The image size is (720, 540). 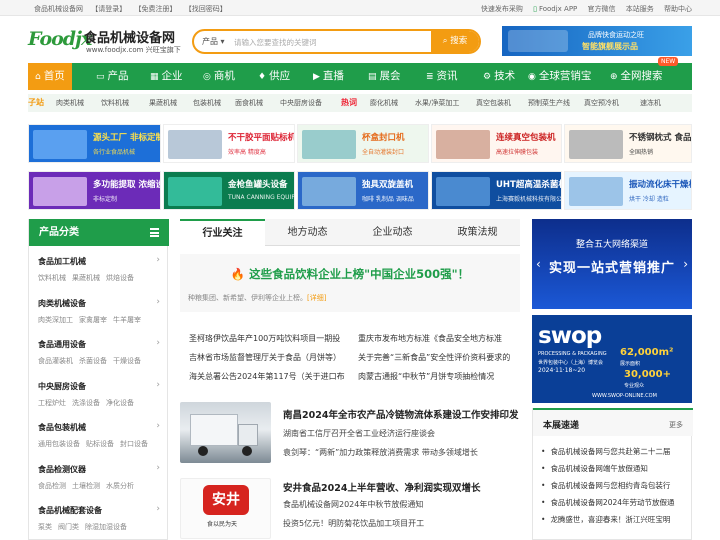 I want to click on category-title: 中央厨房设备, so click(x=99, y=386).